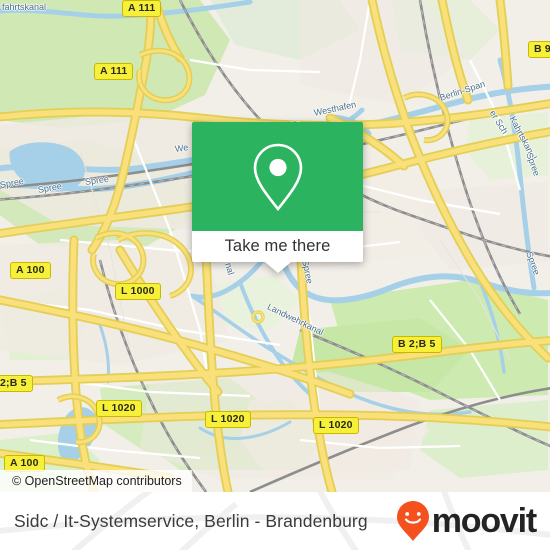  I want to click on moovit-wordmark: moovit, so click(484, 521).